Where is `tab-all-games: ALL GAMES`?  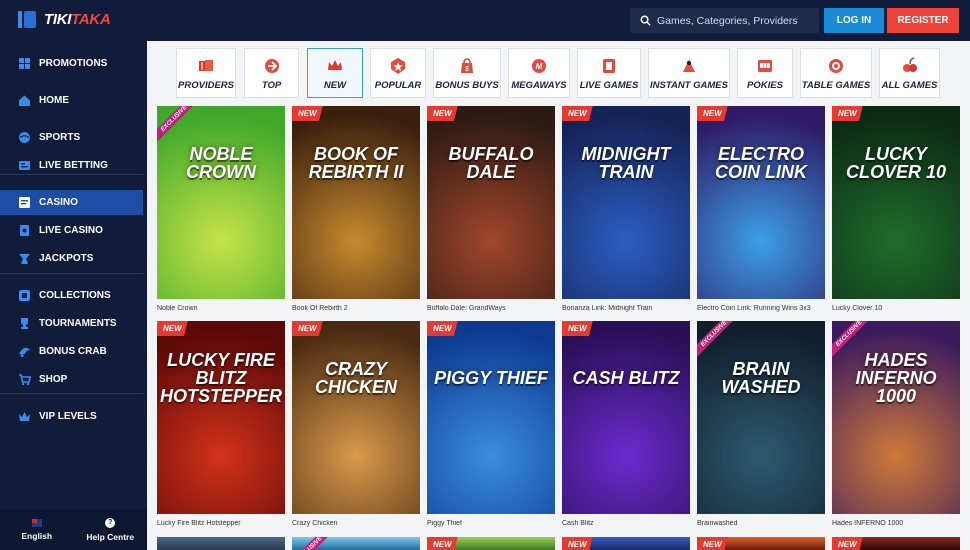
tab-all-games: ALL GAMES is located at coordinates (909, 73).